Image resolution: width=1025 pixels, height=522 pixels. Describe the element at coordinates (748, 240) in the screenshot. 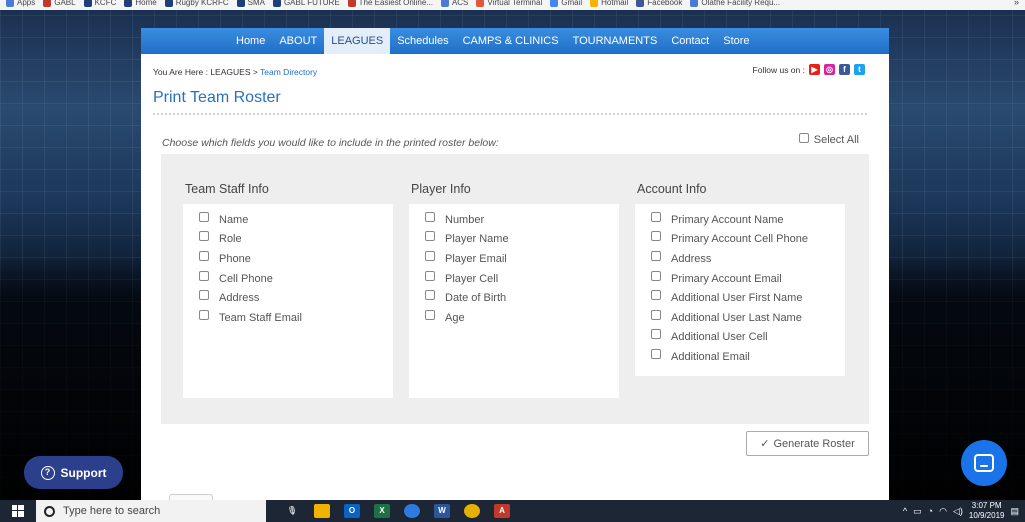

I see `field-option: Primary Account Cell Phone` at that location.